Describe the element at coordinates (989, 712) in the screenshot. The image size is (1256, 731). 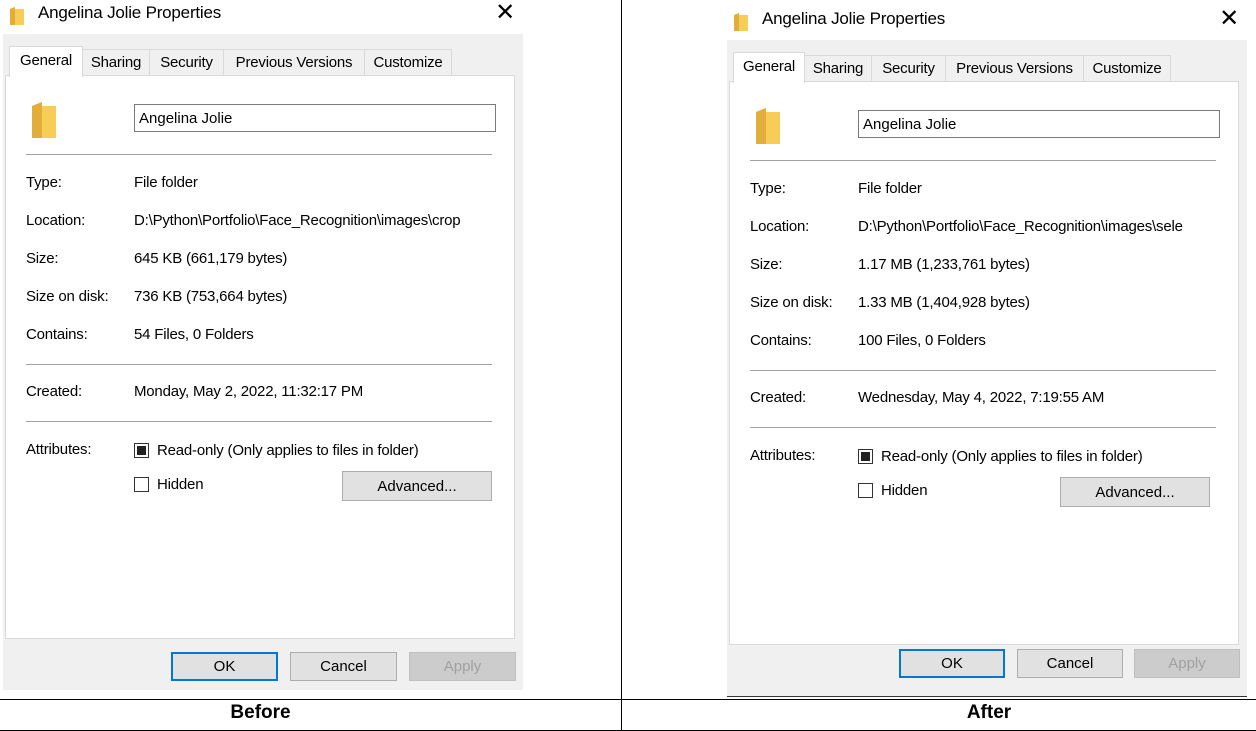
I see `after-caption: After` at that location.